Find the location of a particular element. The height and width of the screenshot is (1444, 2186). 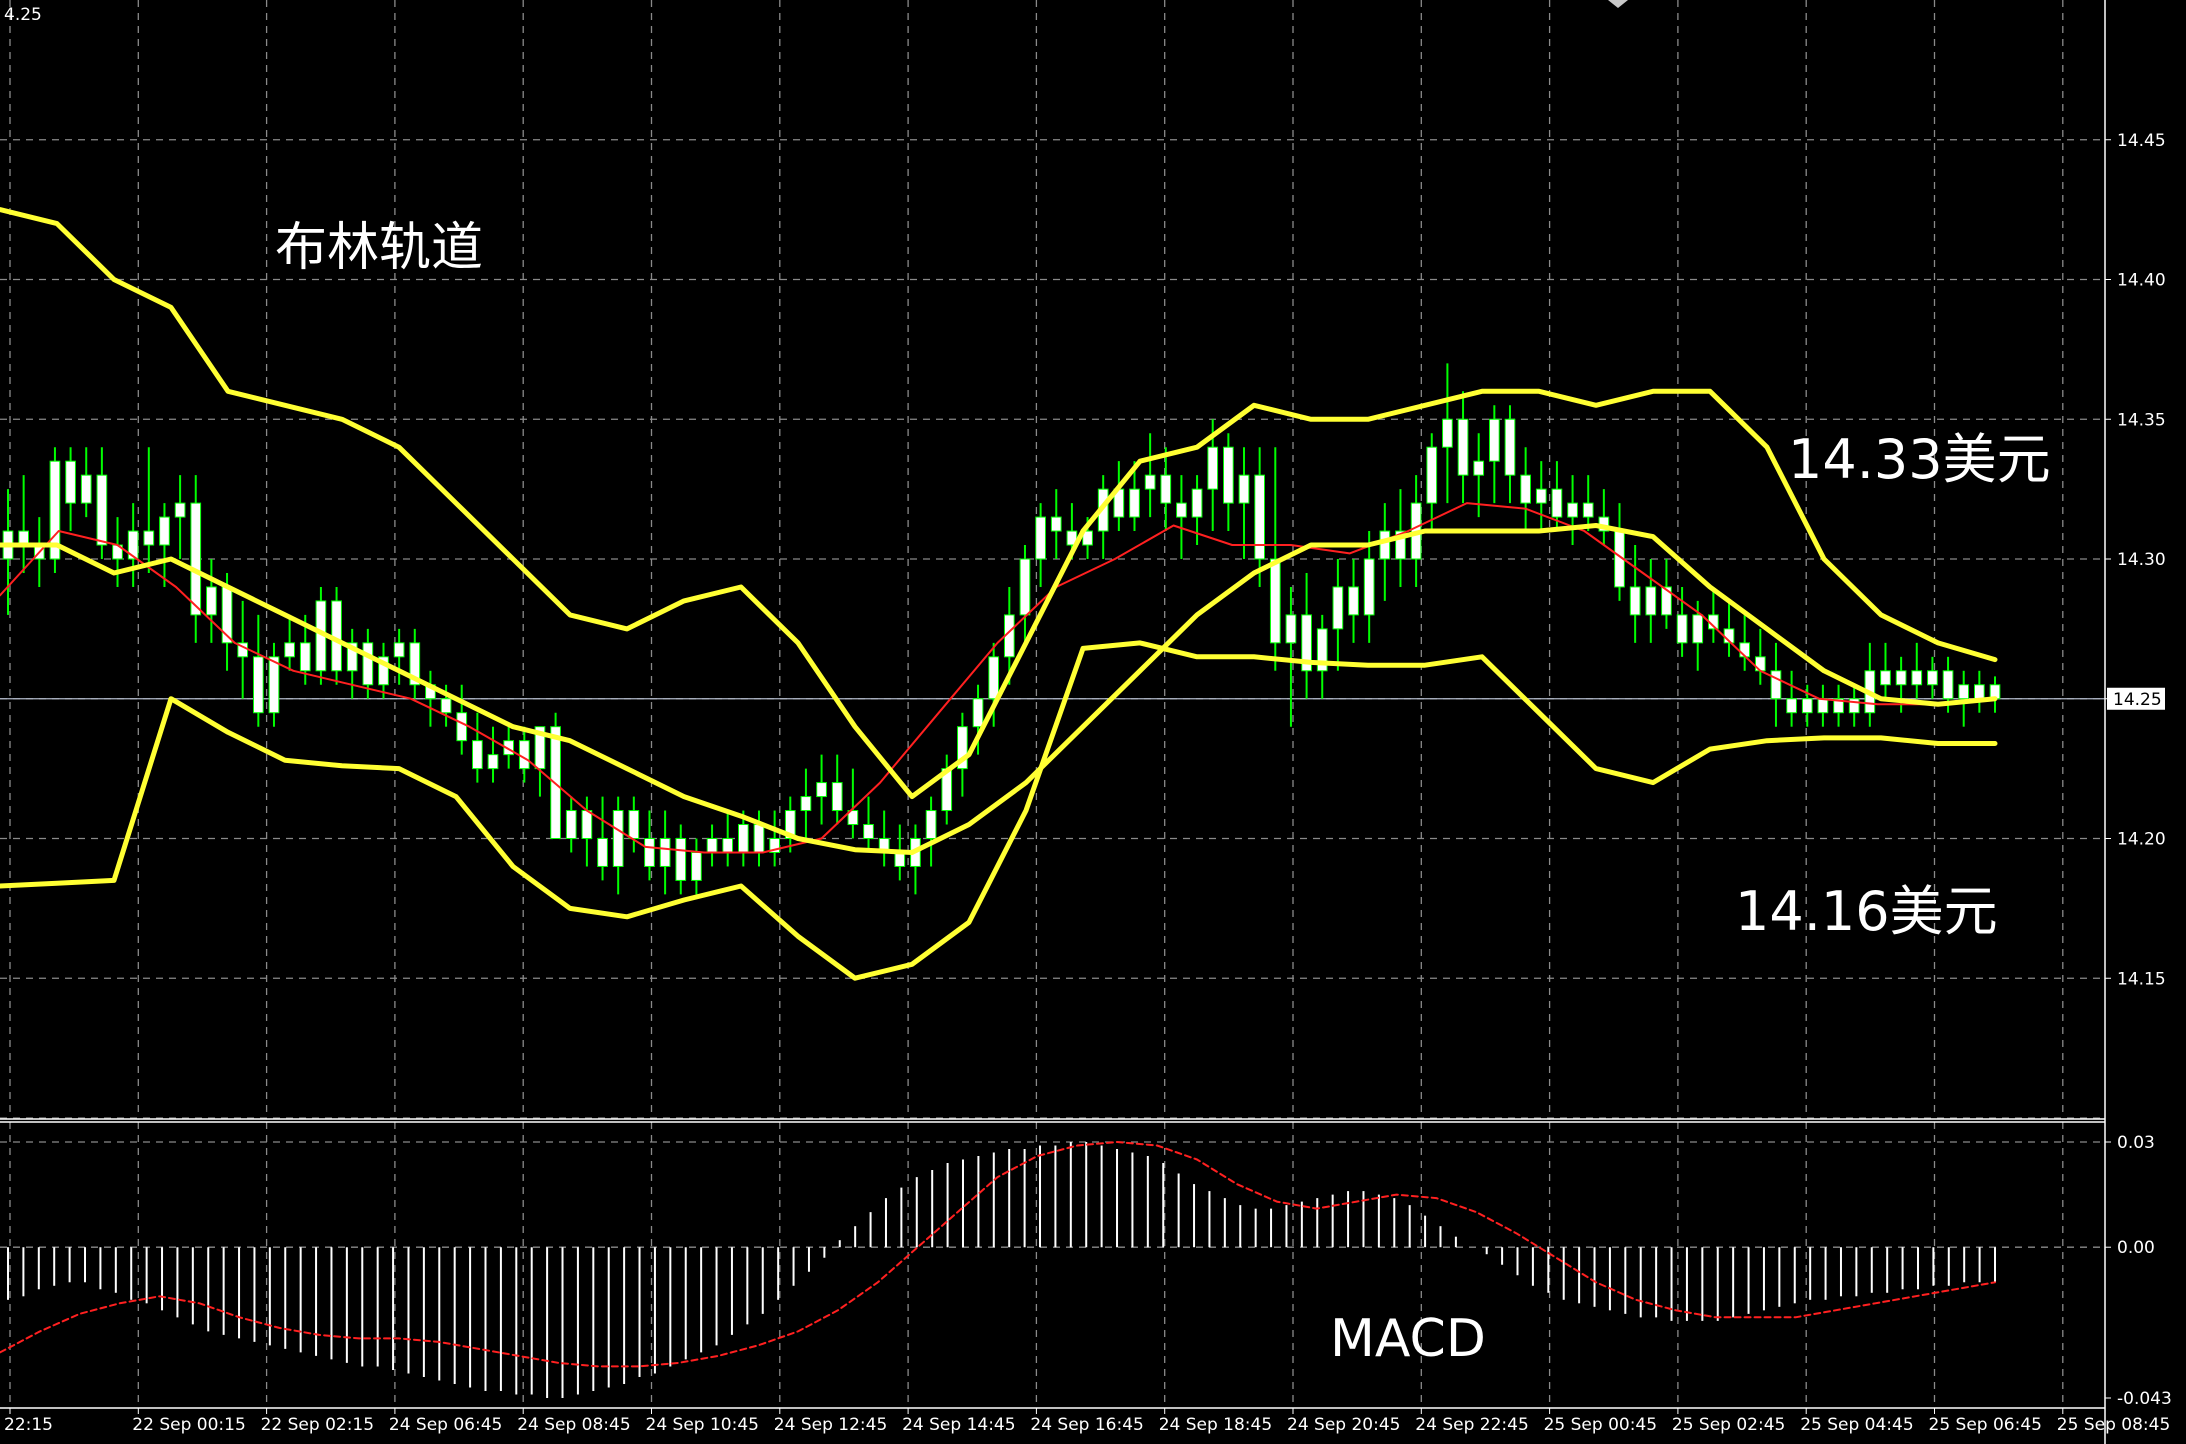

time-tick-label: 24 Sep 14:45 is located at coordinates (958, 1425).